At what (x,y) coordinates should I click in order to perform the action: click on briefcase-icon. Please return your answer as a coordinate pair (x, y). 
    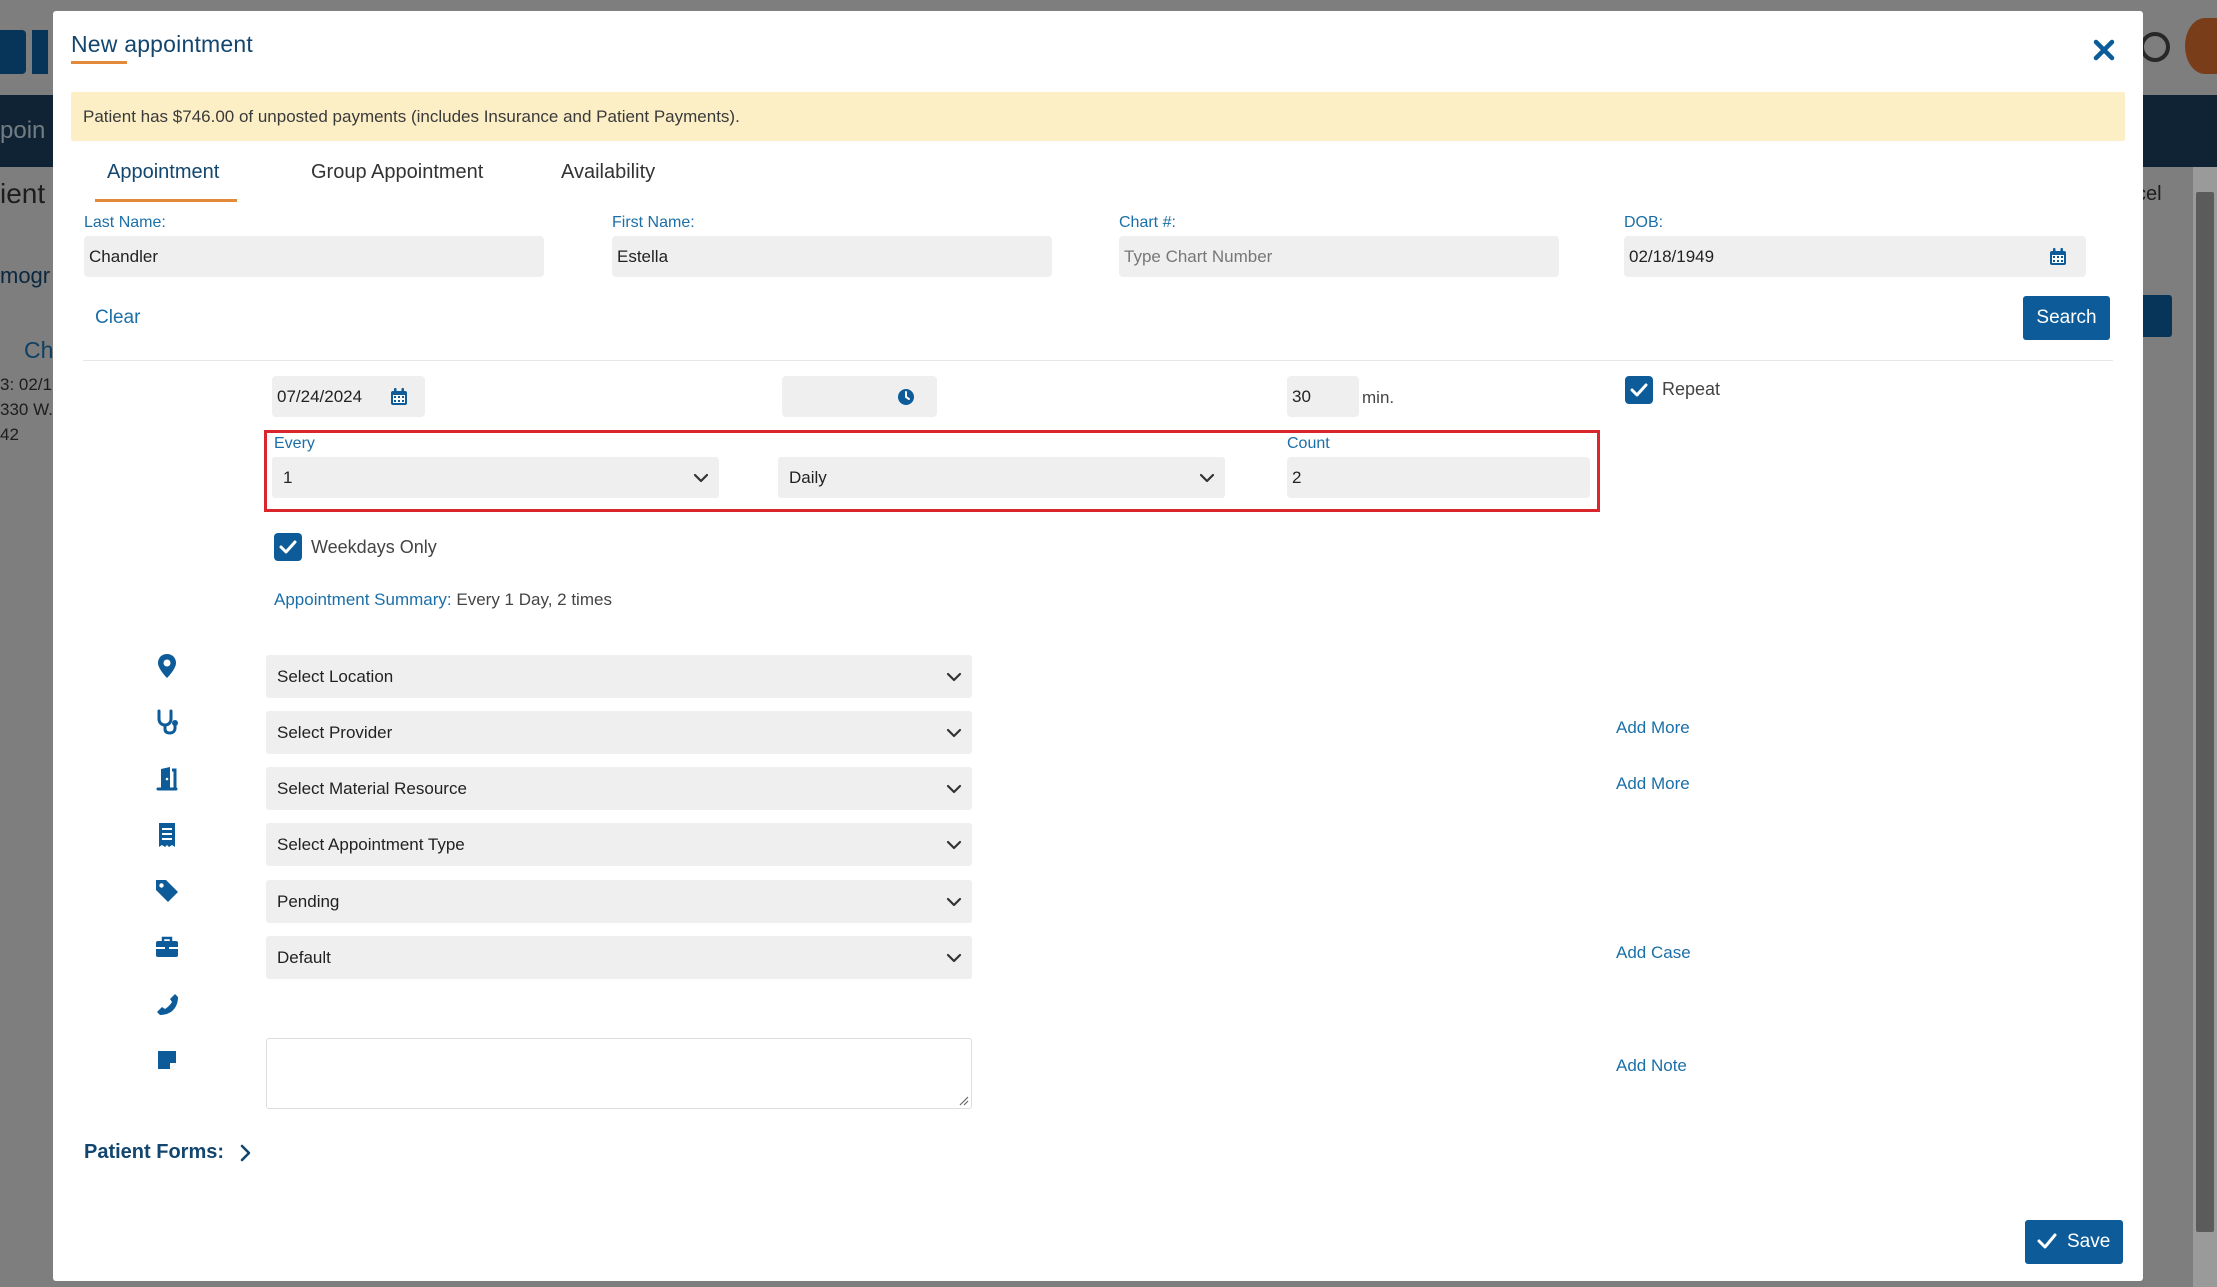
    Looking at the image, I should click on (167, 946).